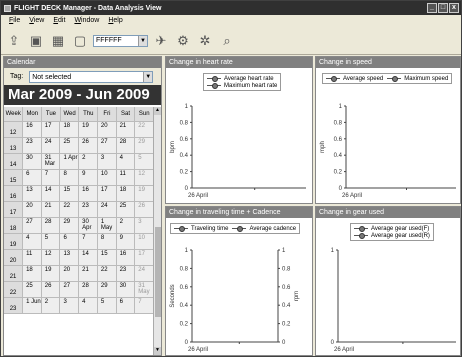 The height and width of the screenshot is (357, 462). What do you see at coordinates (58, 41) in the screenshot?
I see `calendar-icon: ▦` at bounding box center [58, 41].